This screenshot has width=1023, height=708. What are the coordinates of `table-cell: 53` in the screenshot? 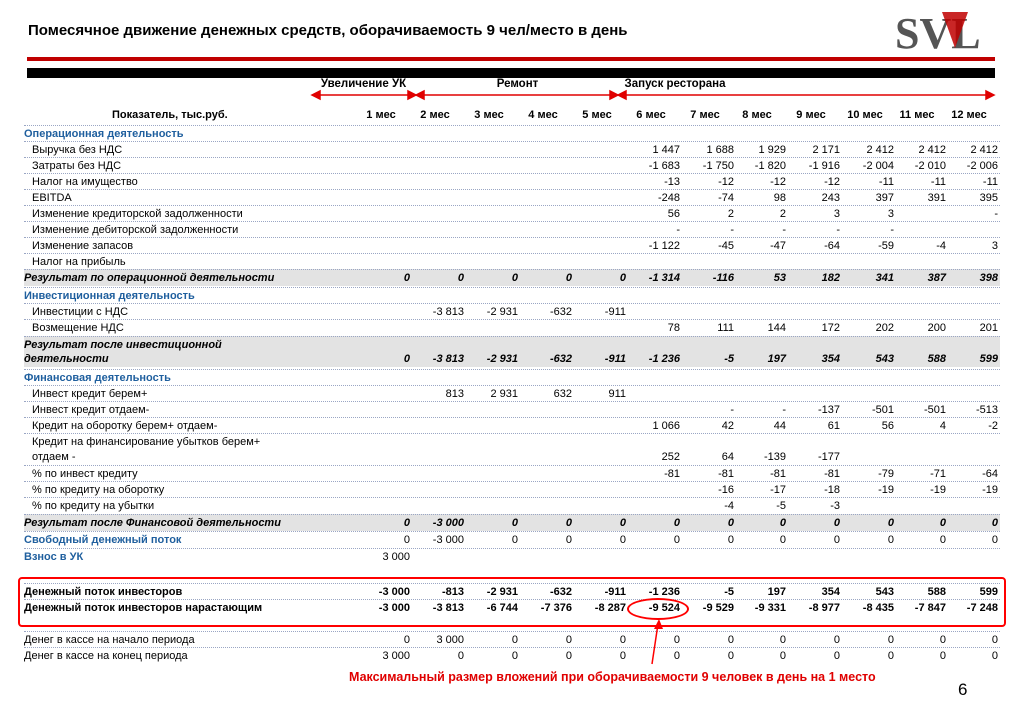 It's located at (779, 278).